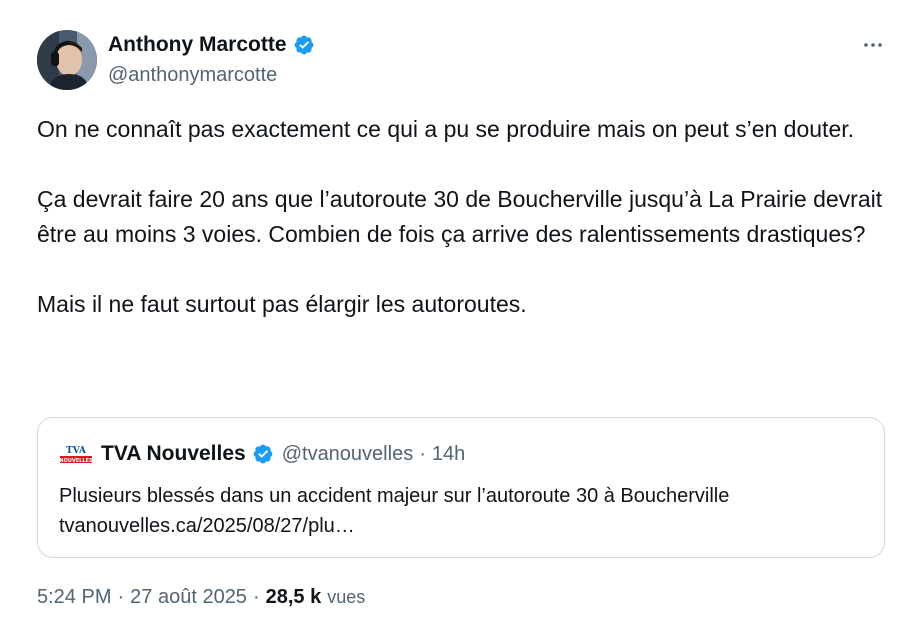 The width and height of the screenshot is (906, 638). Describe the element at coordinates (188, 597) in the screenshot. I see `tweet-date: 27 août 2025` at that location.